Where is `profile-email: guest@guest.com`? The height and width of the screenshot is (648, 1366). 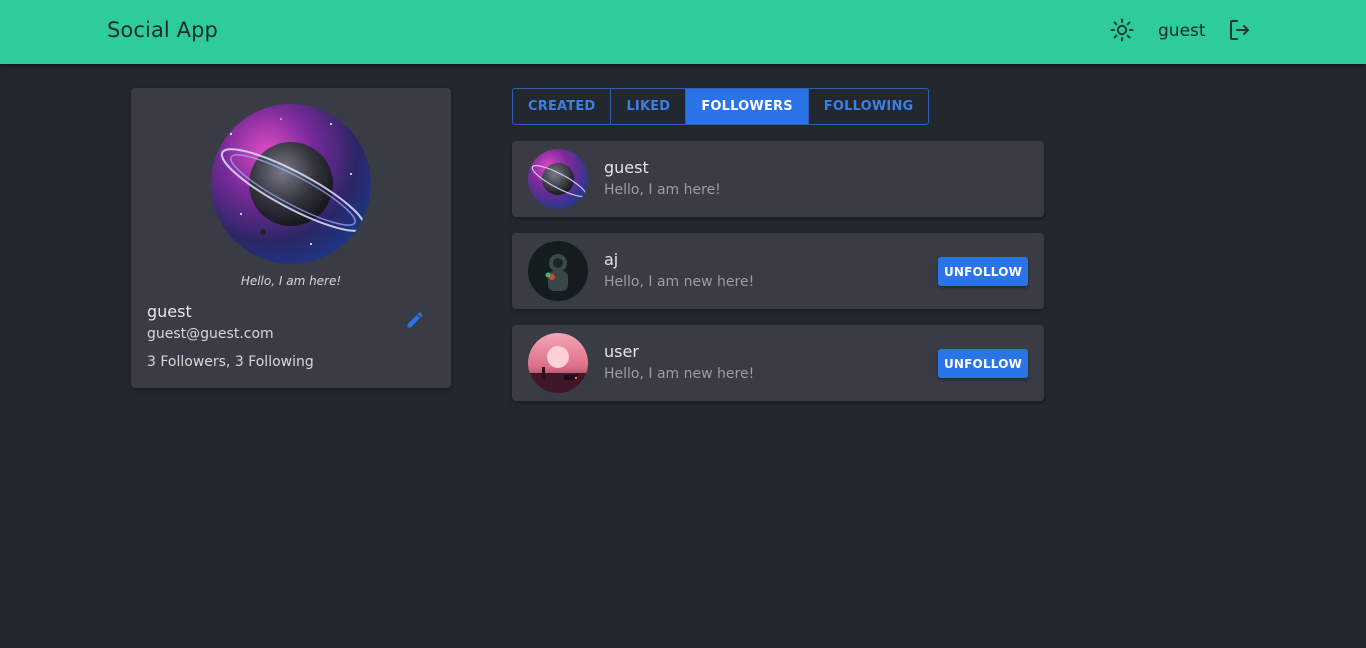
profile-email: guest@guest.com is located at coordinates (210, 334).